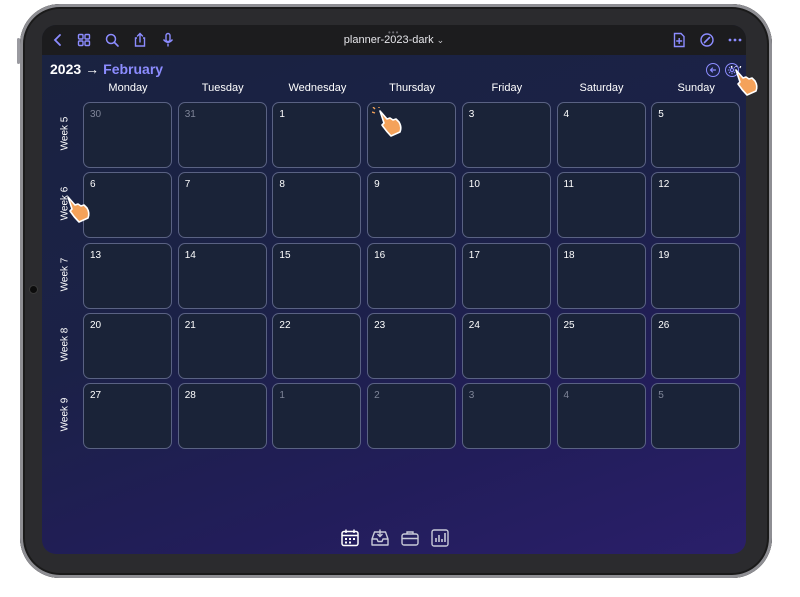 This screenshot has height=597, width=800. What do you see at coordinates (569, 325) in the screenshot?
I see `day-number: 25` at bounding box center [569, 325].